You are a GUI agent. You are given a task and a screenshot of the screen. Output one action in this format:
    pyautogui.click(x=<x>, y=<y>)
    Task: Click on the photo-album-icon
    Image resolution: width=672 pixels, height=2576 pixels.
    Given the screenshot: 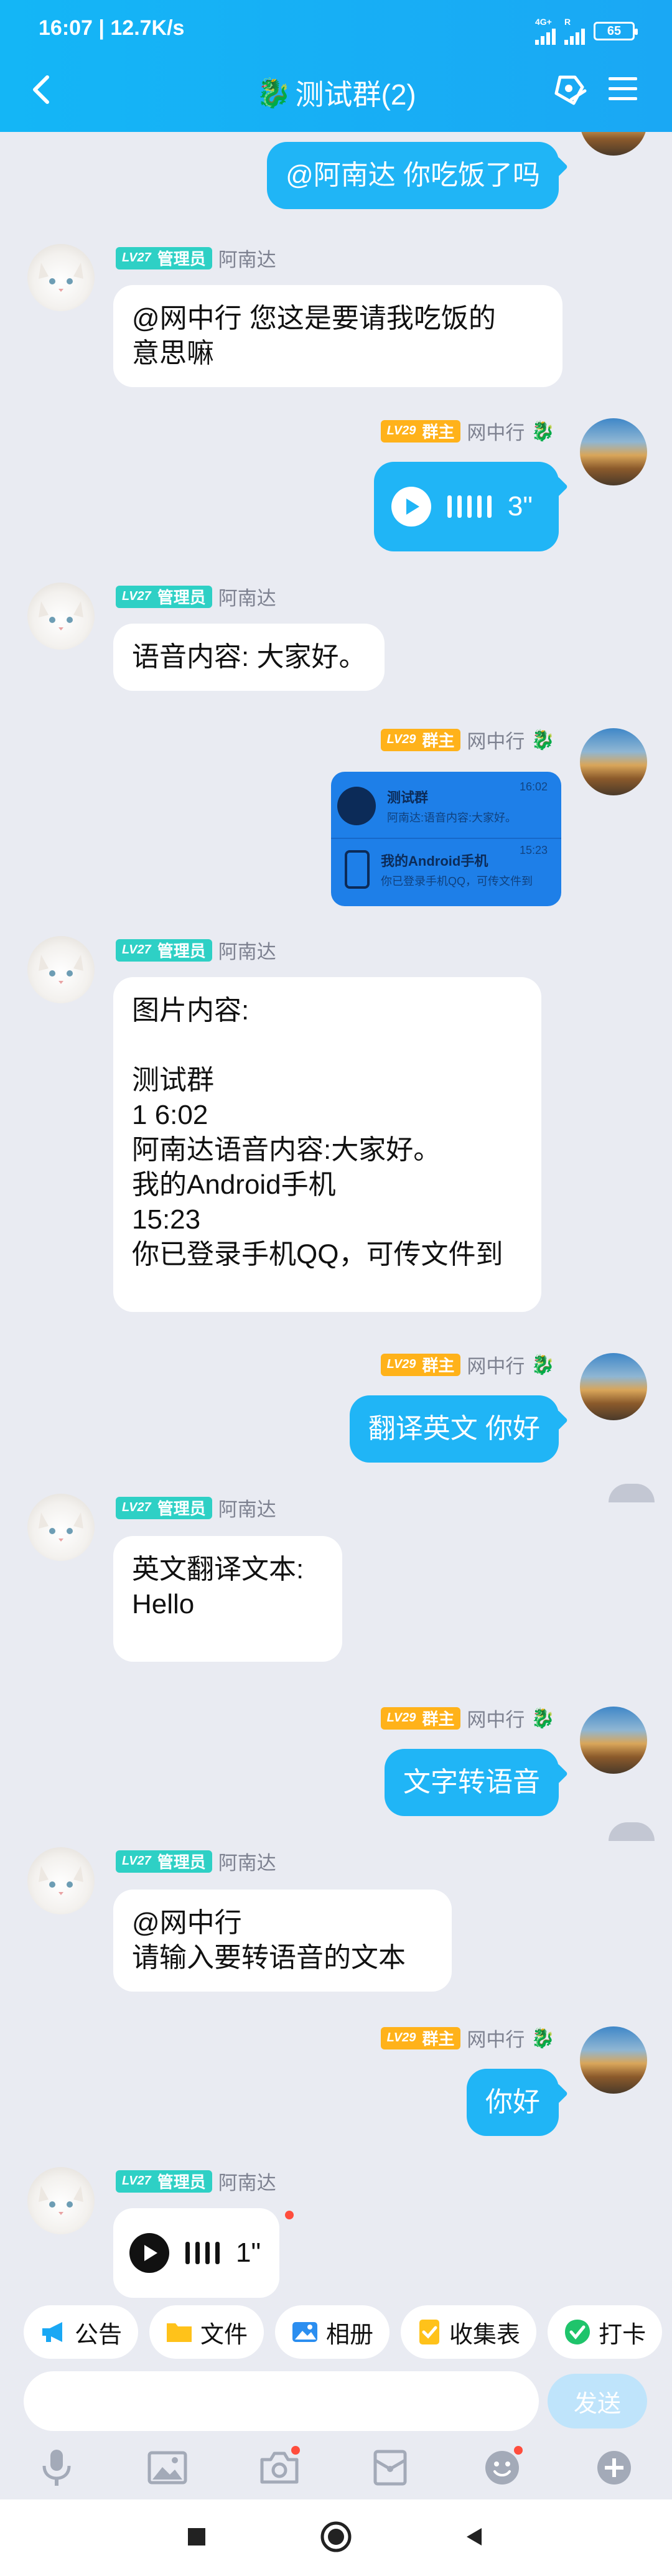 What is the action you would take?
    pyautogui.click(x=305, y=2332)
    